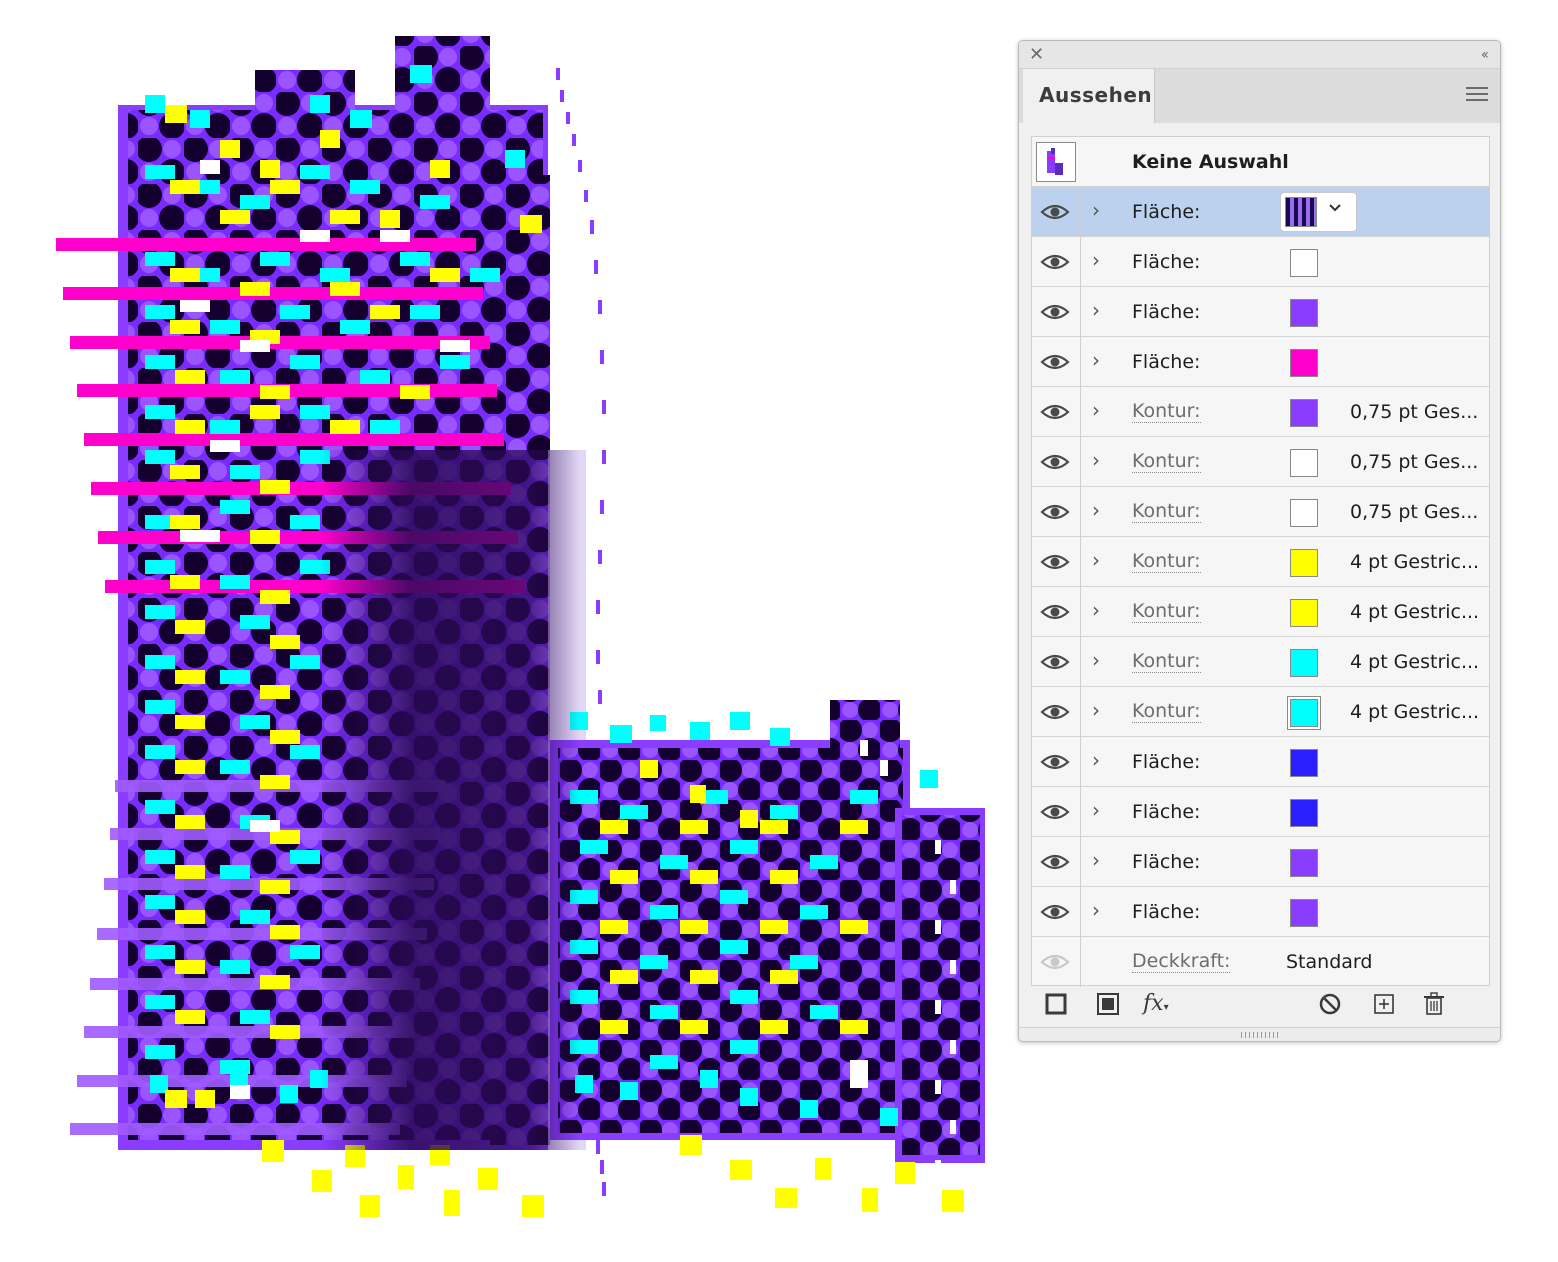 The image size is (1558, 1262). I want to click on menu-icon, so click(1477, 95).